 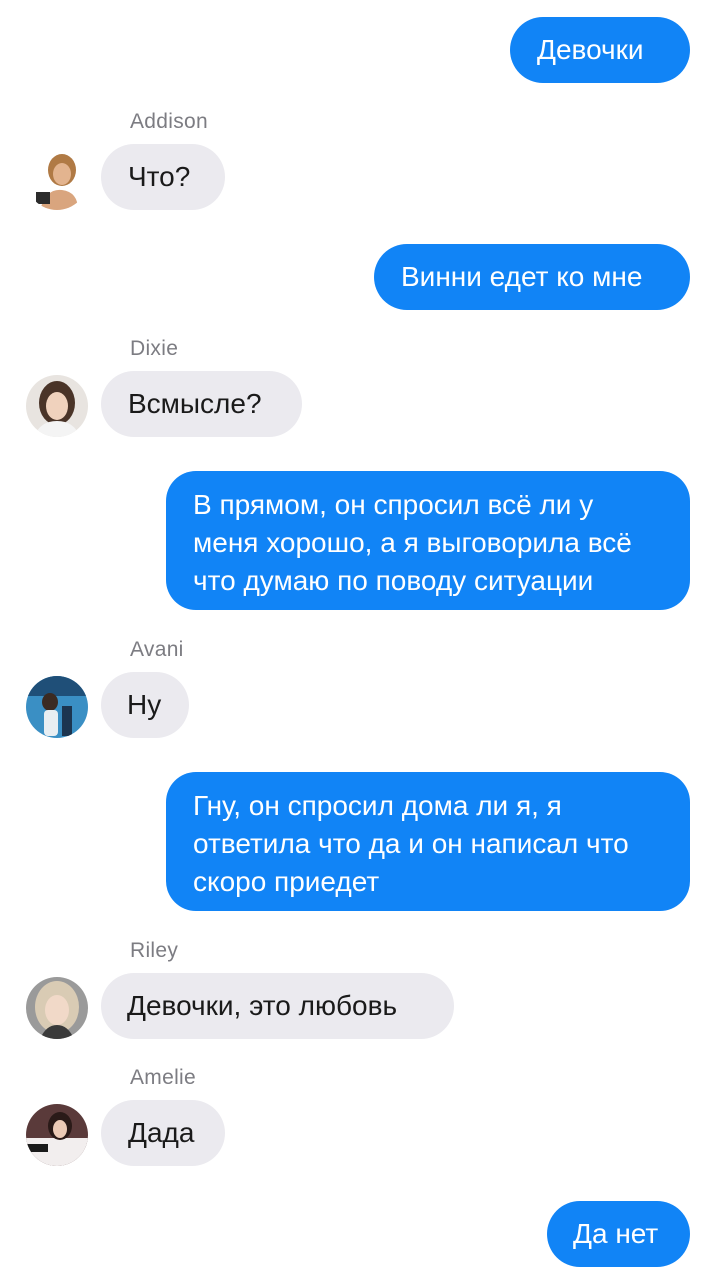 I want to click on message-text: Девочки, это любовь, so click(x=262, y=1005).